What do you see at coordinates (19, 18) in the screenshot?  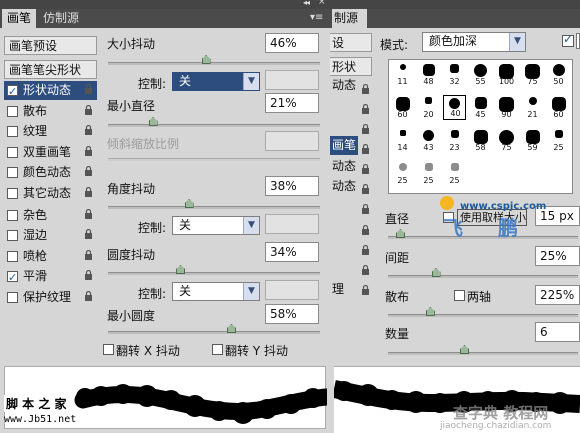 I see `tab-brush: 画笔` at bounding box center [19, 18].